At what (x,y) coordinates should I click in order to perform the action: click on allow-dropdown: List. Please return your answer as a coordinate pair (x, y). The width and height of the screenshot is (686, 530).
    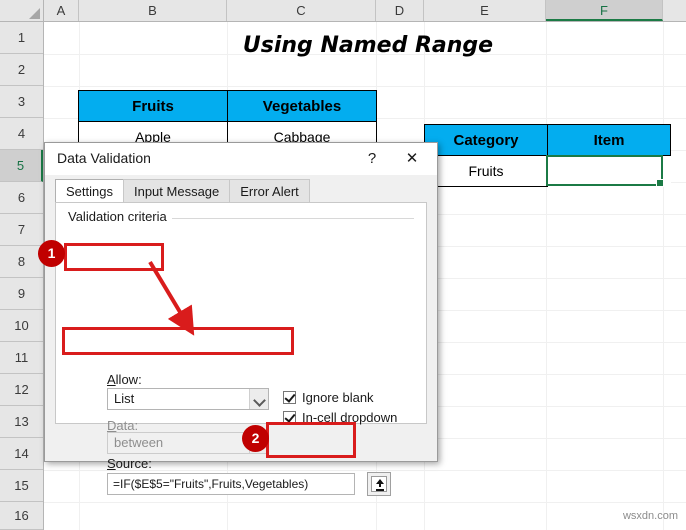
    Looking at the image, I should click on (188, 399).